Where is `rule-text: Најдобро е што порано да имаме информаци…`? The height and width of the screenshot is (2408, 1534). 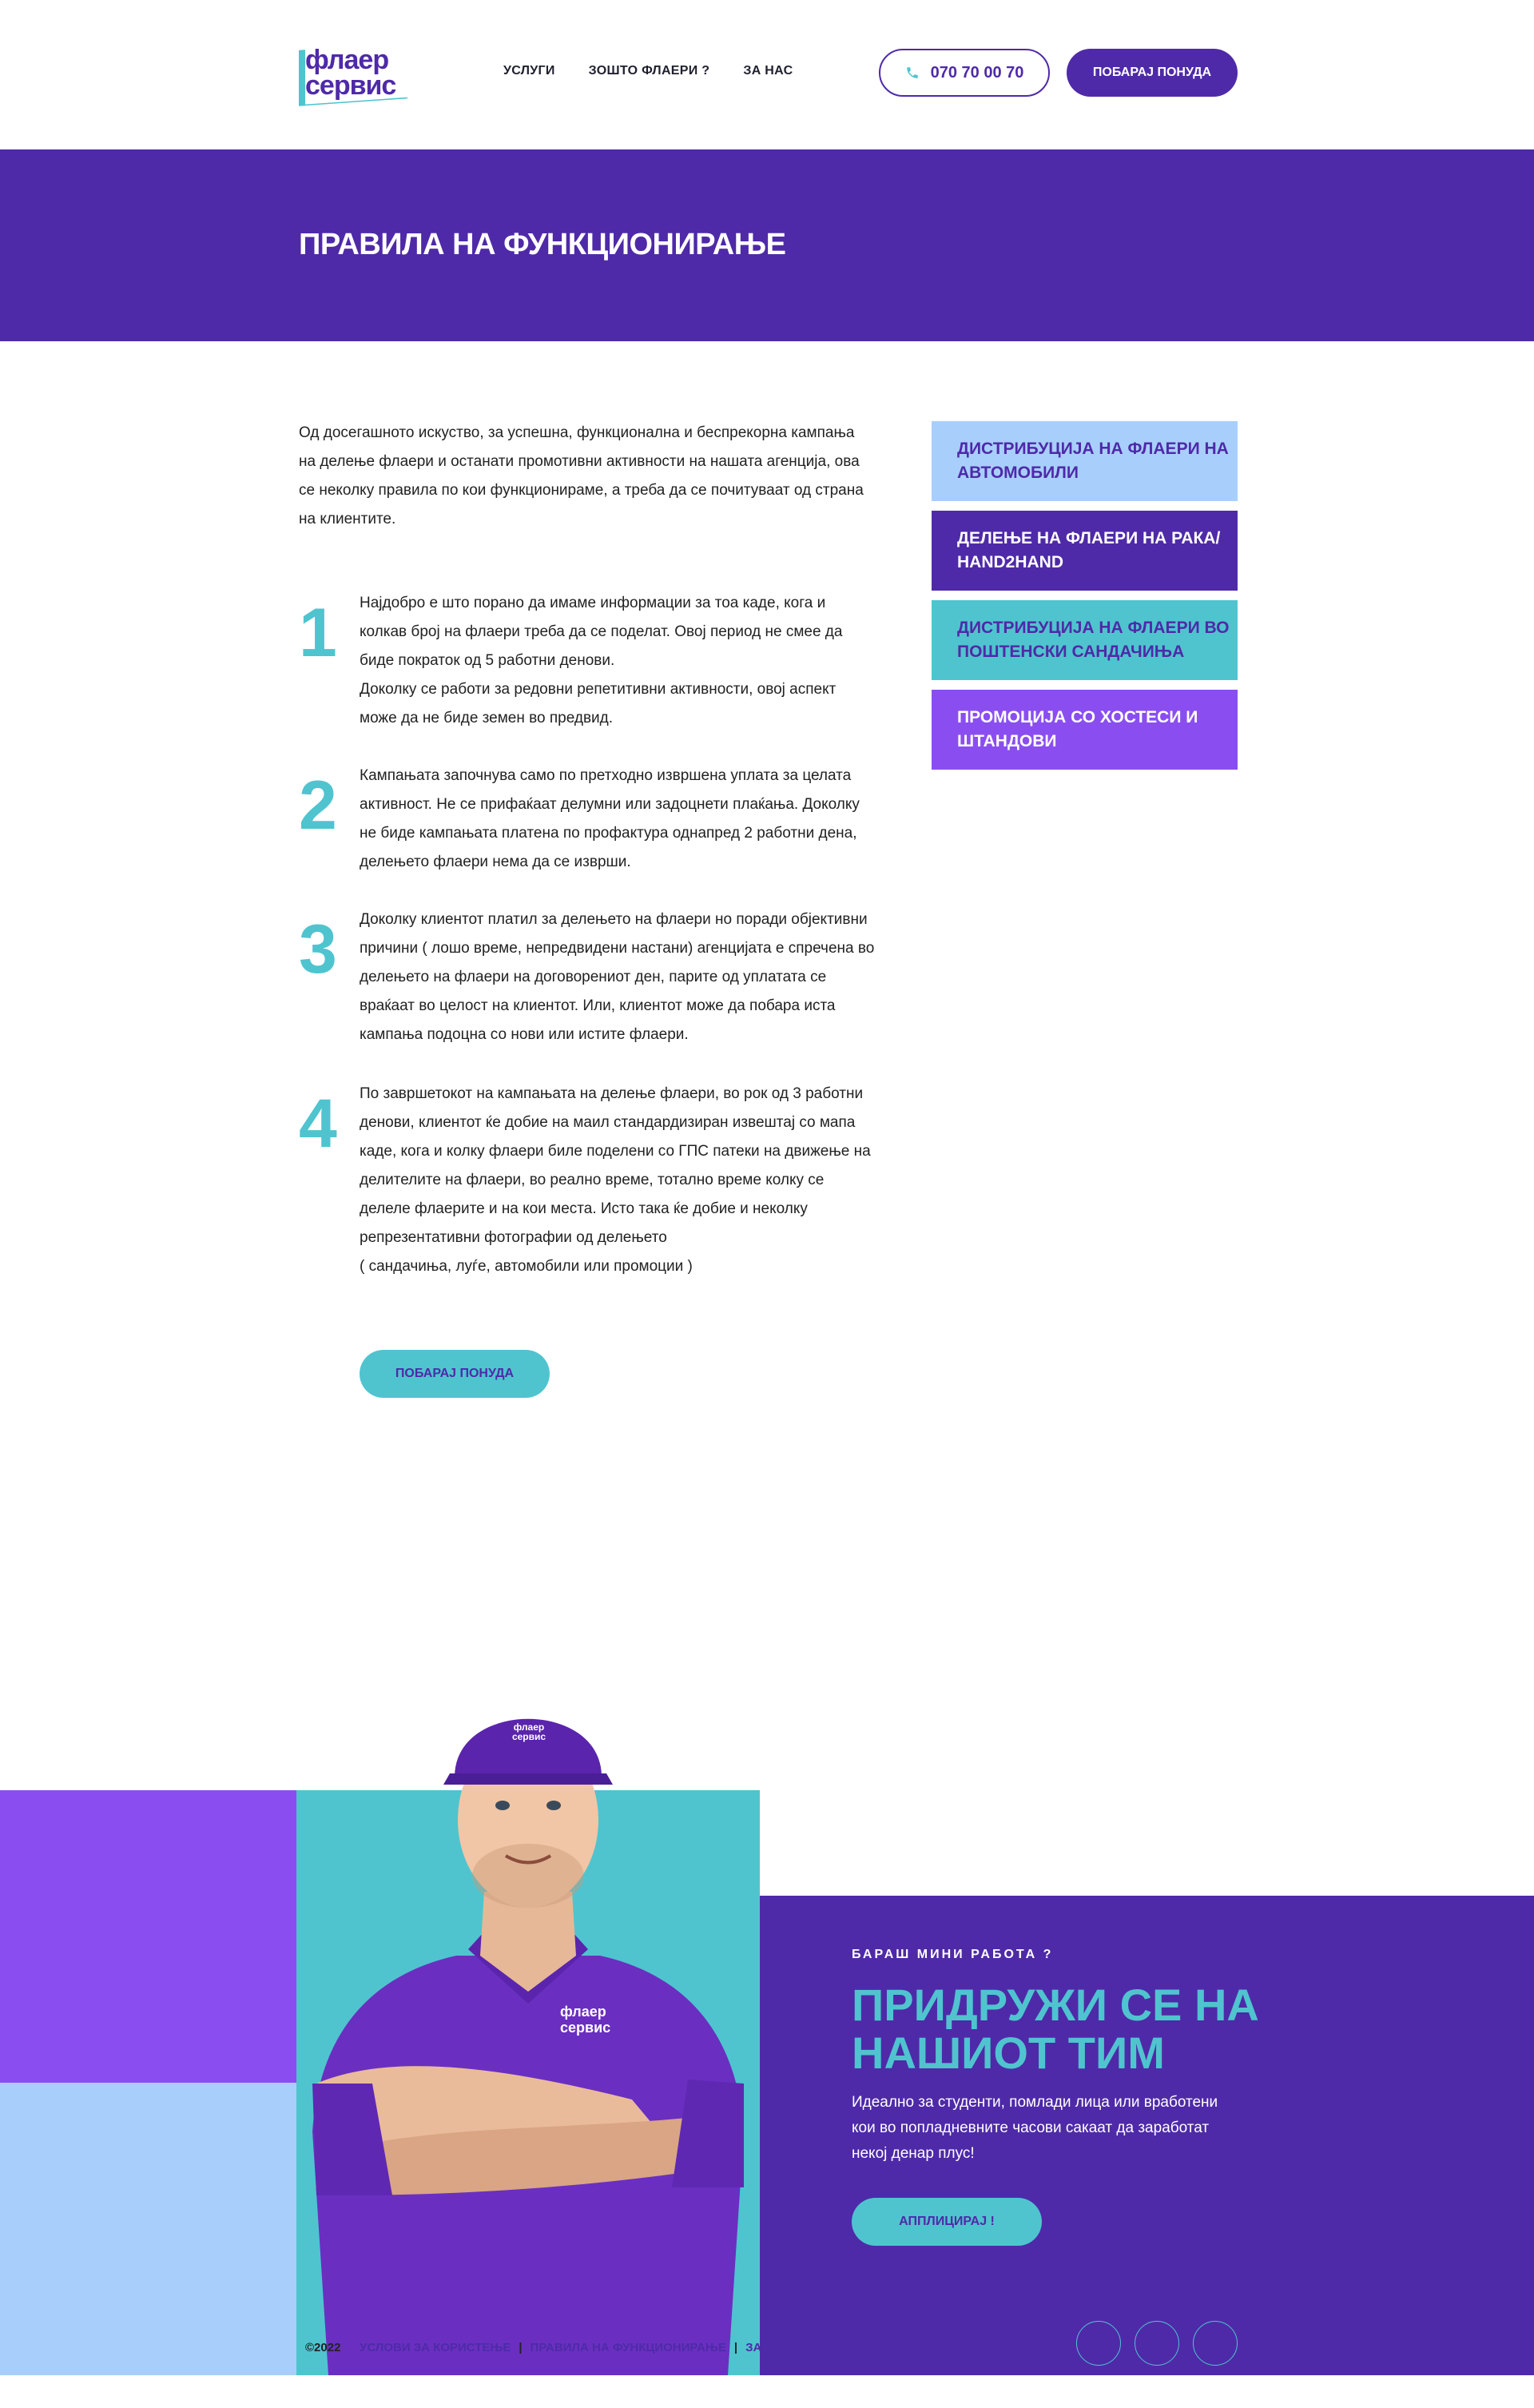 rule-text: Најдобро е што порано да имаме информаци… is located at coordinates (601, 660).